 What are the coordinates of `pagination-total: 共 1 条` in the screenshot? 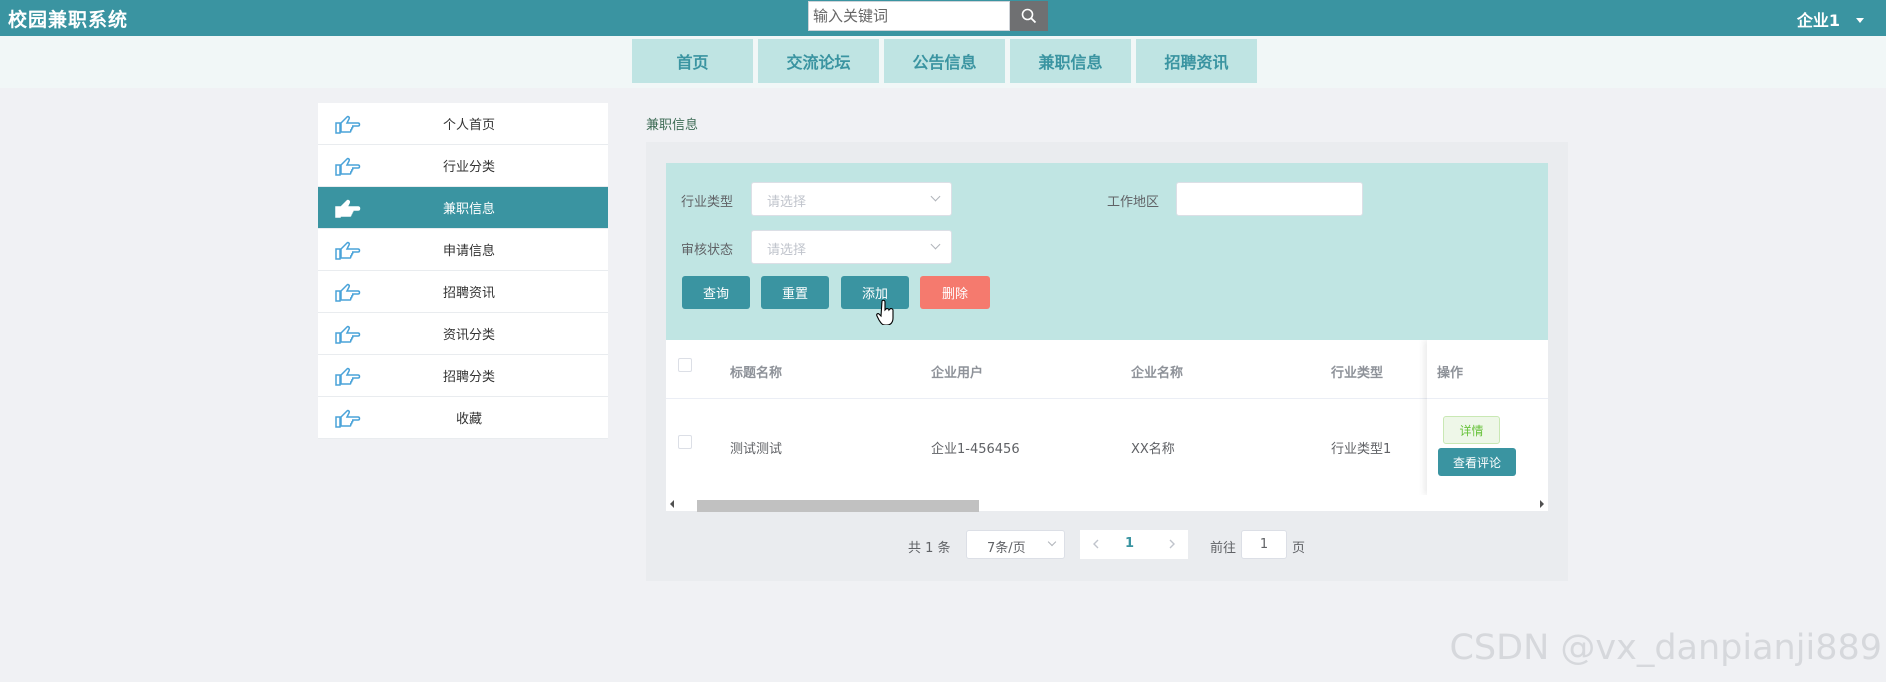 It's located at (929, 548).